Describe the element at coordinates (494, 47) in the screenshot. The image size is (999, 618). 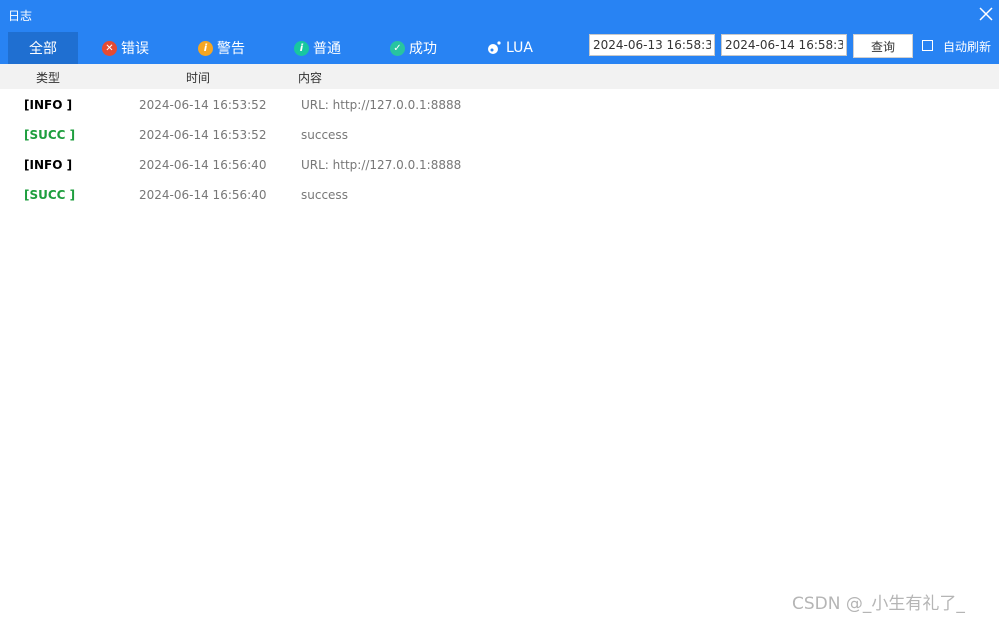
I see `lua-icon` at that location.